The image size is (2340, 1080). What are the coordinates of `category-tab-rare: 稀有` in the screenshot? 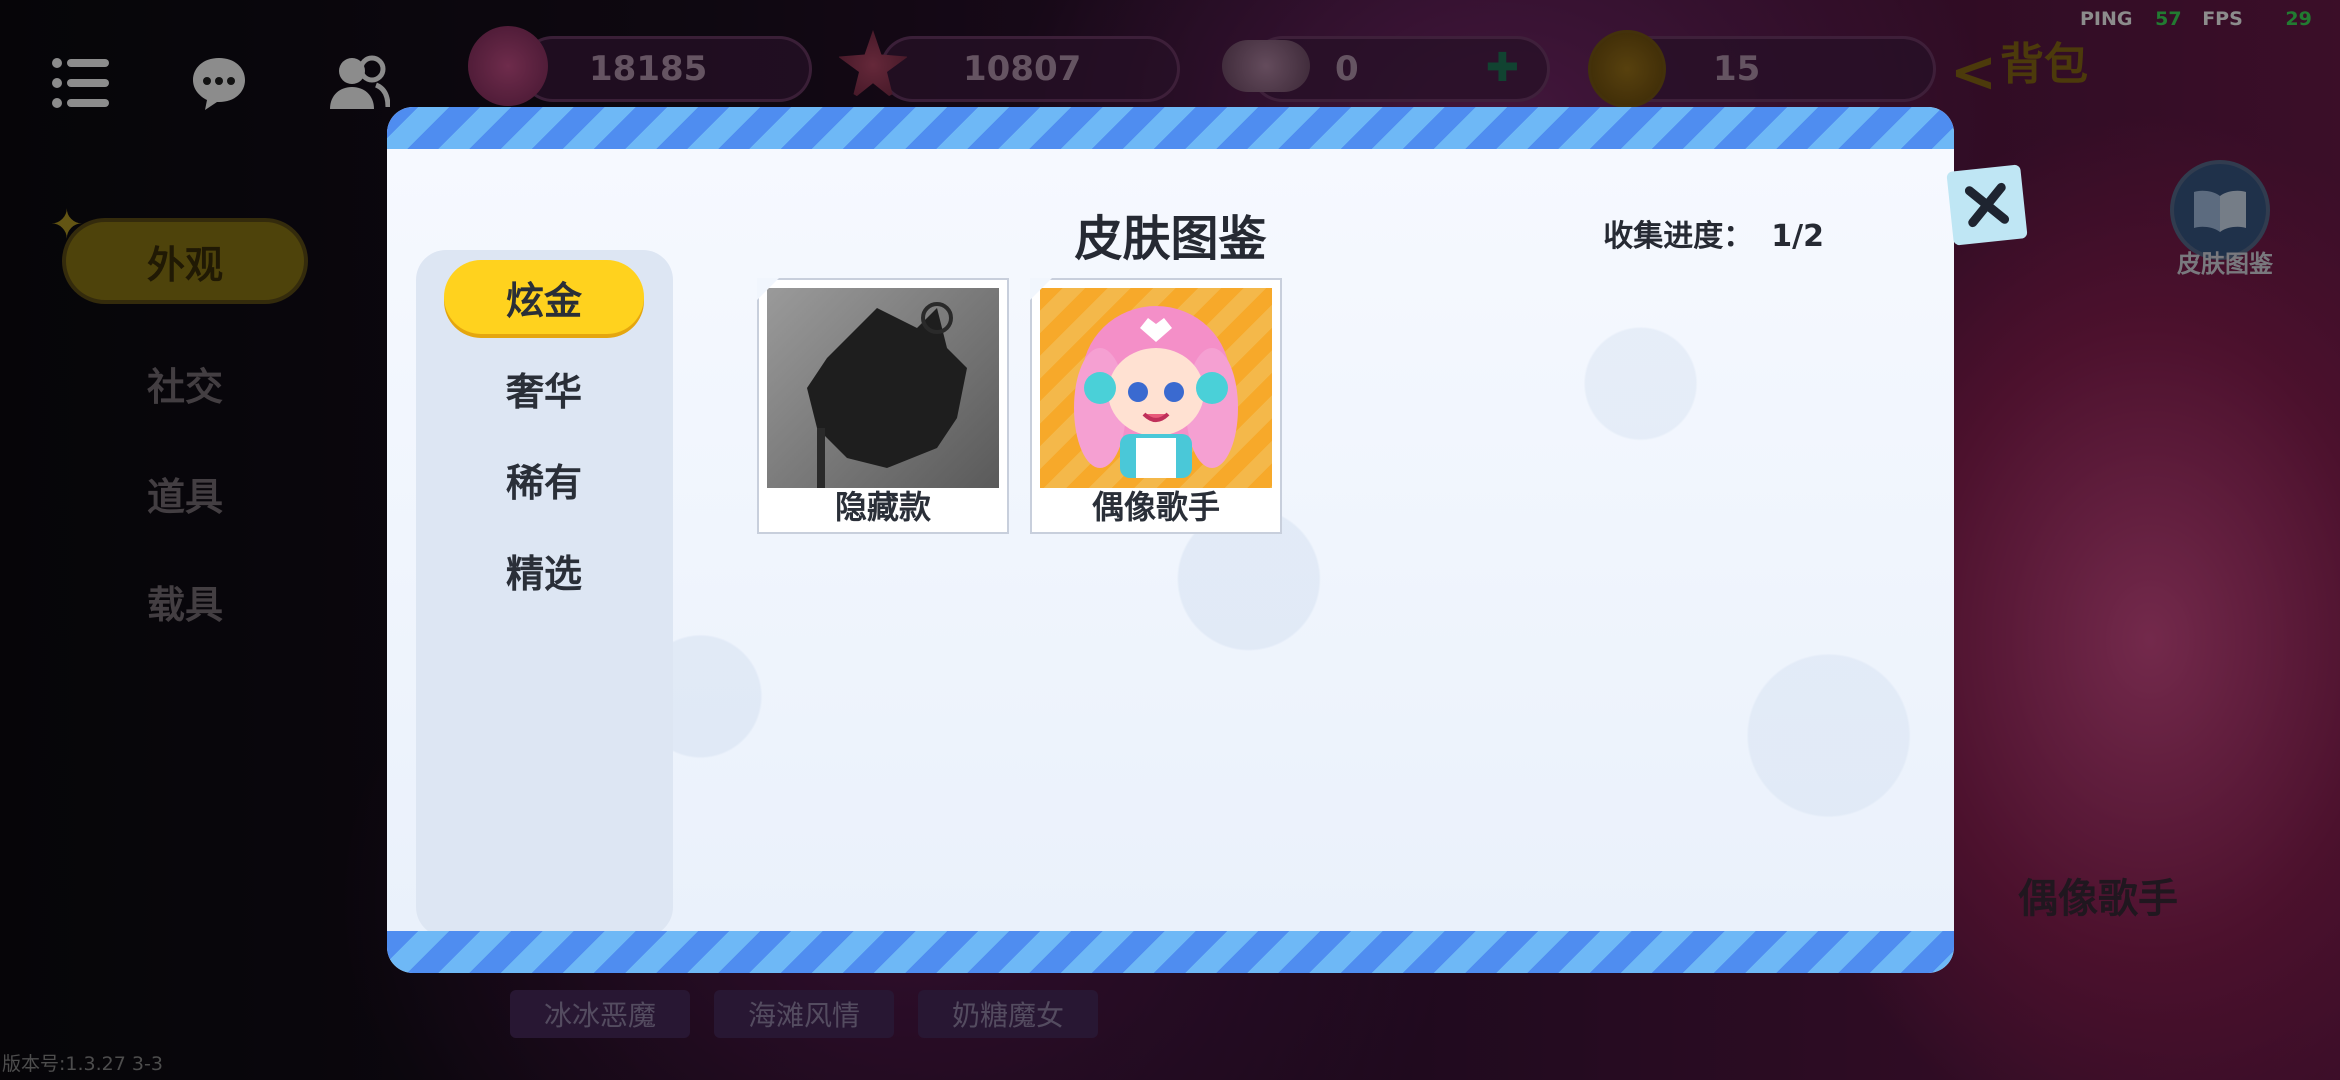 It's located at (544, 479).